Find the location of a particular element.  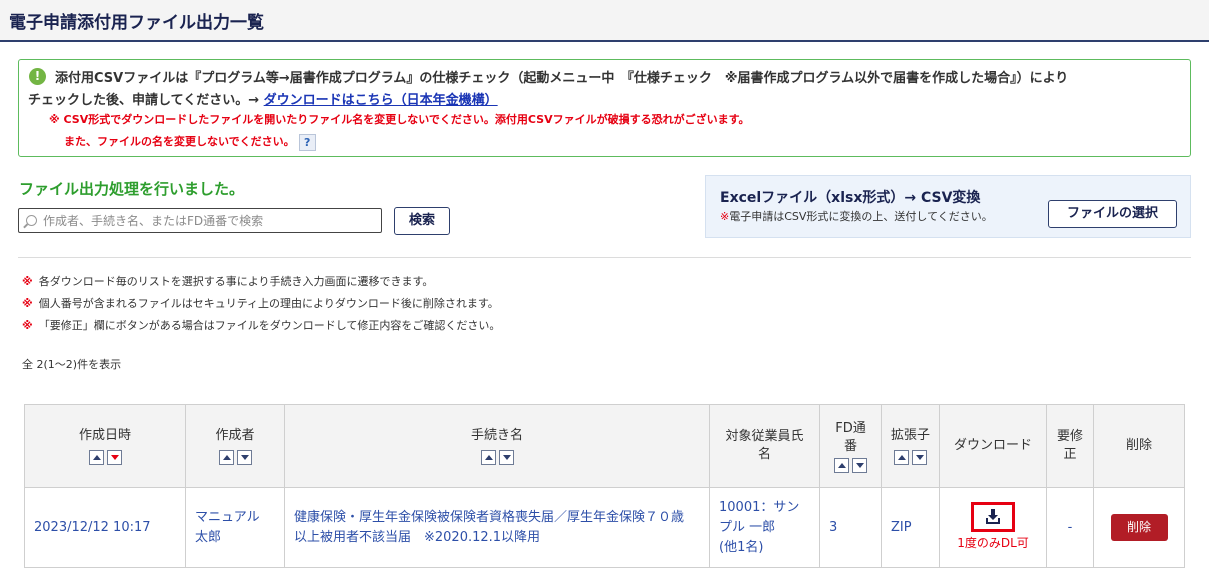

warning-text-2: また、ファイルの名を変更しないでください。? is located at coordinates (190, 142).